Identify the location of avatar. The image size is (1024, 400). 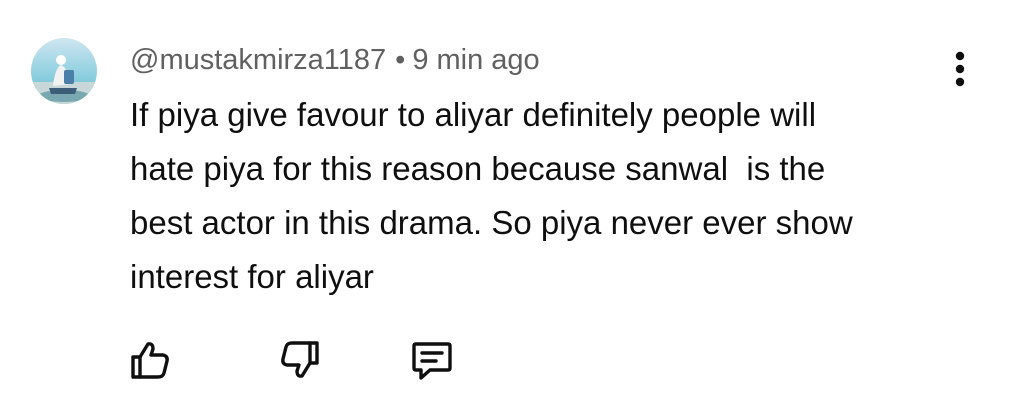
(64, 71).